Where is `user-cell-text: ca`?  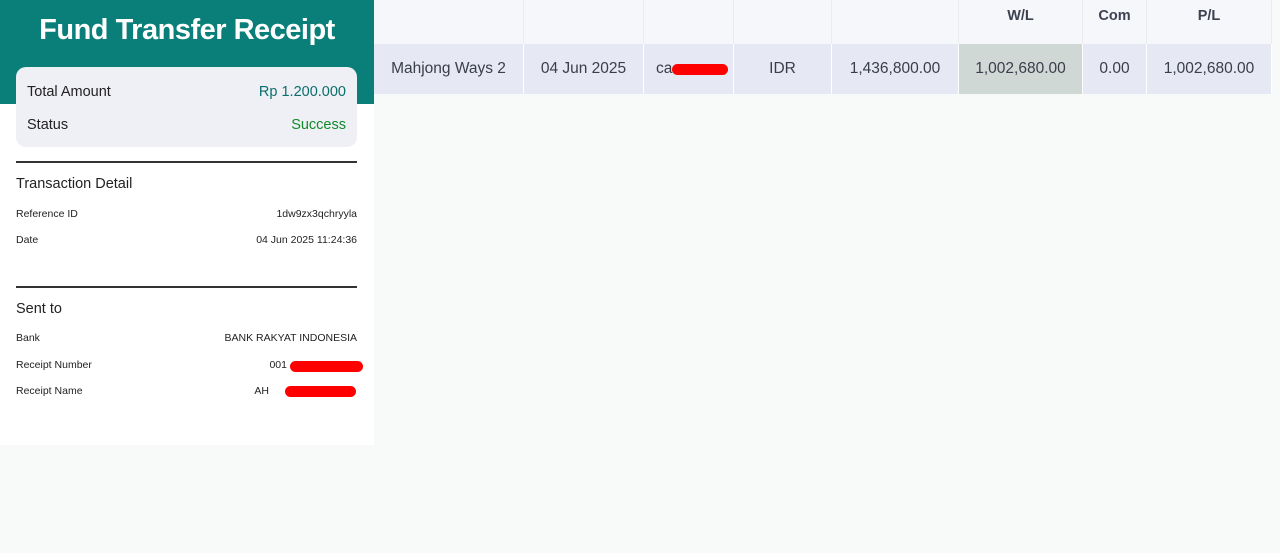 user-cell-text: ca is located at coordinates (664, 68).